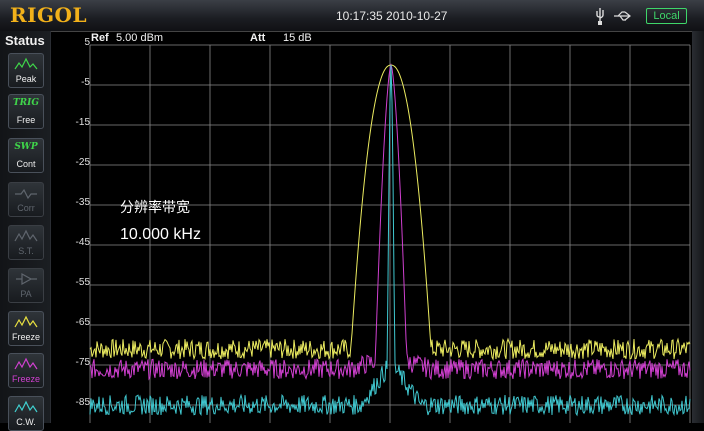 The width and height of the screenshot is (704, 431). Describe the element at coordinates (160, 234) in the screenshot. I see `rbw-annotation-value: 10.000 kHz` at that location.